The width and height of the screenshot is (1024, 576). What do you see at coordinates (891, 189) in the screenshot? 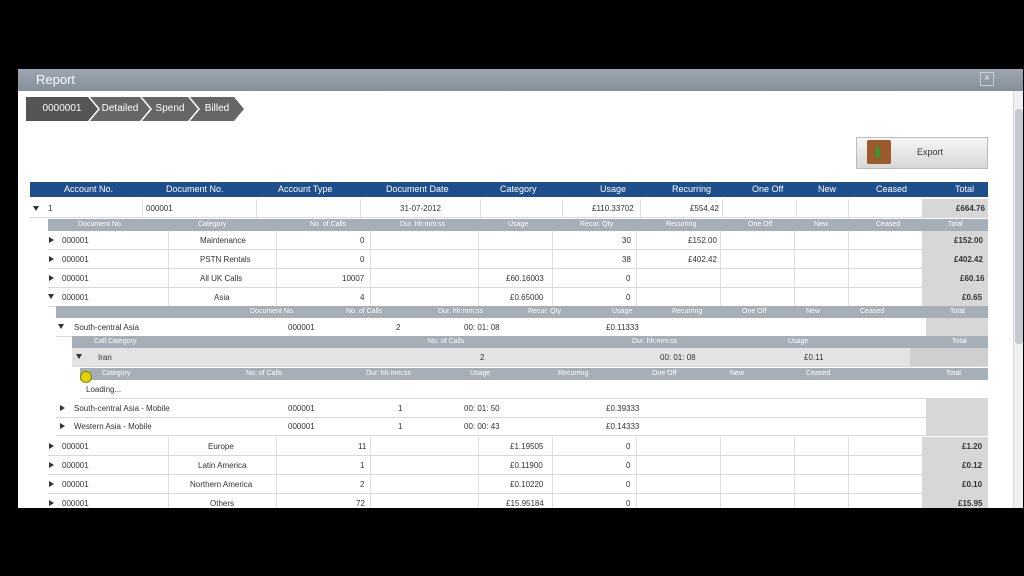
I see `col-ceased: Ceased` at bounding box center [891, 189].